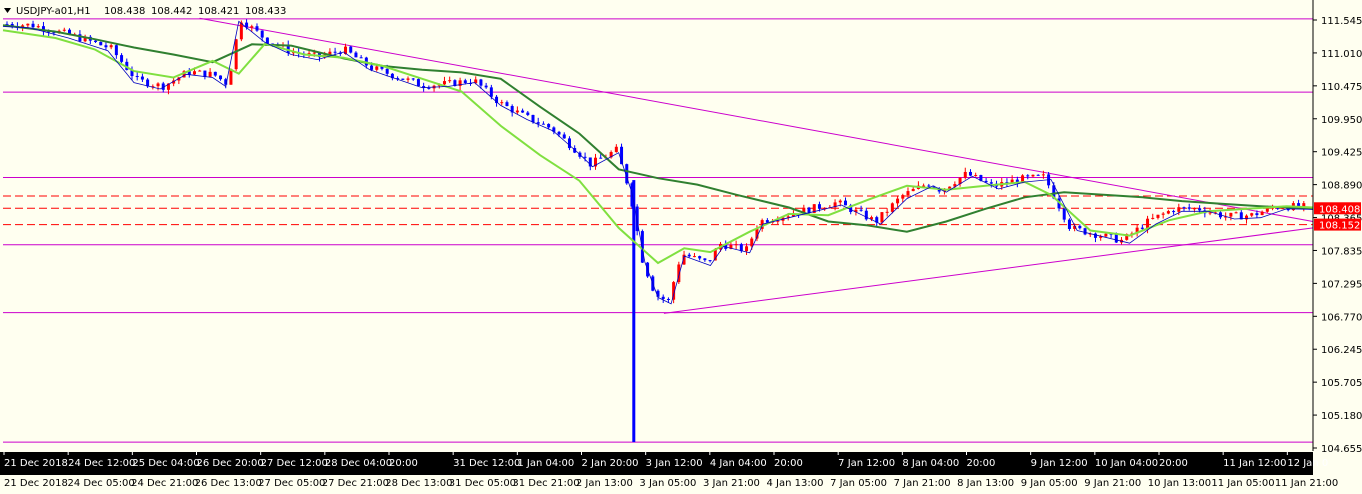  I want to click on price-label-0: 108.408, so click(1339, 209).